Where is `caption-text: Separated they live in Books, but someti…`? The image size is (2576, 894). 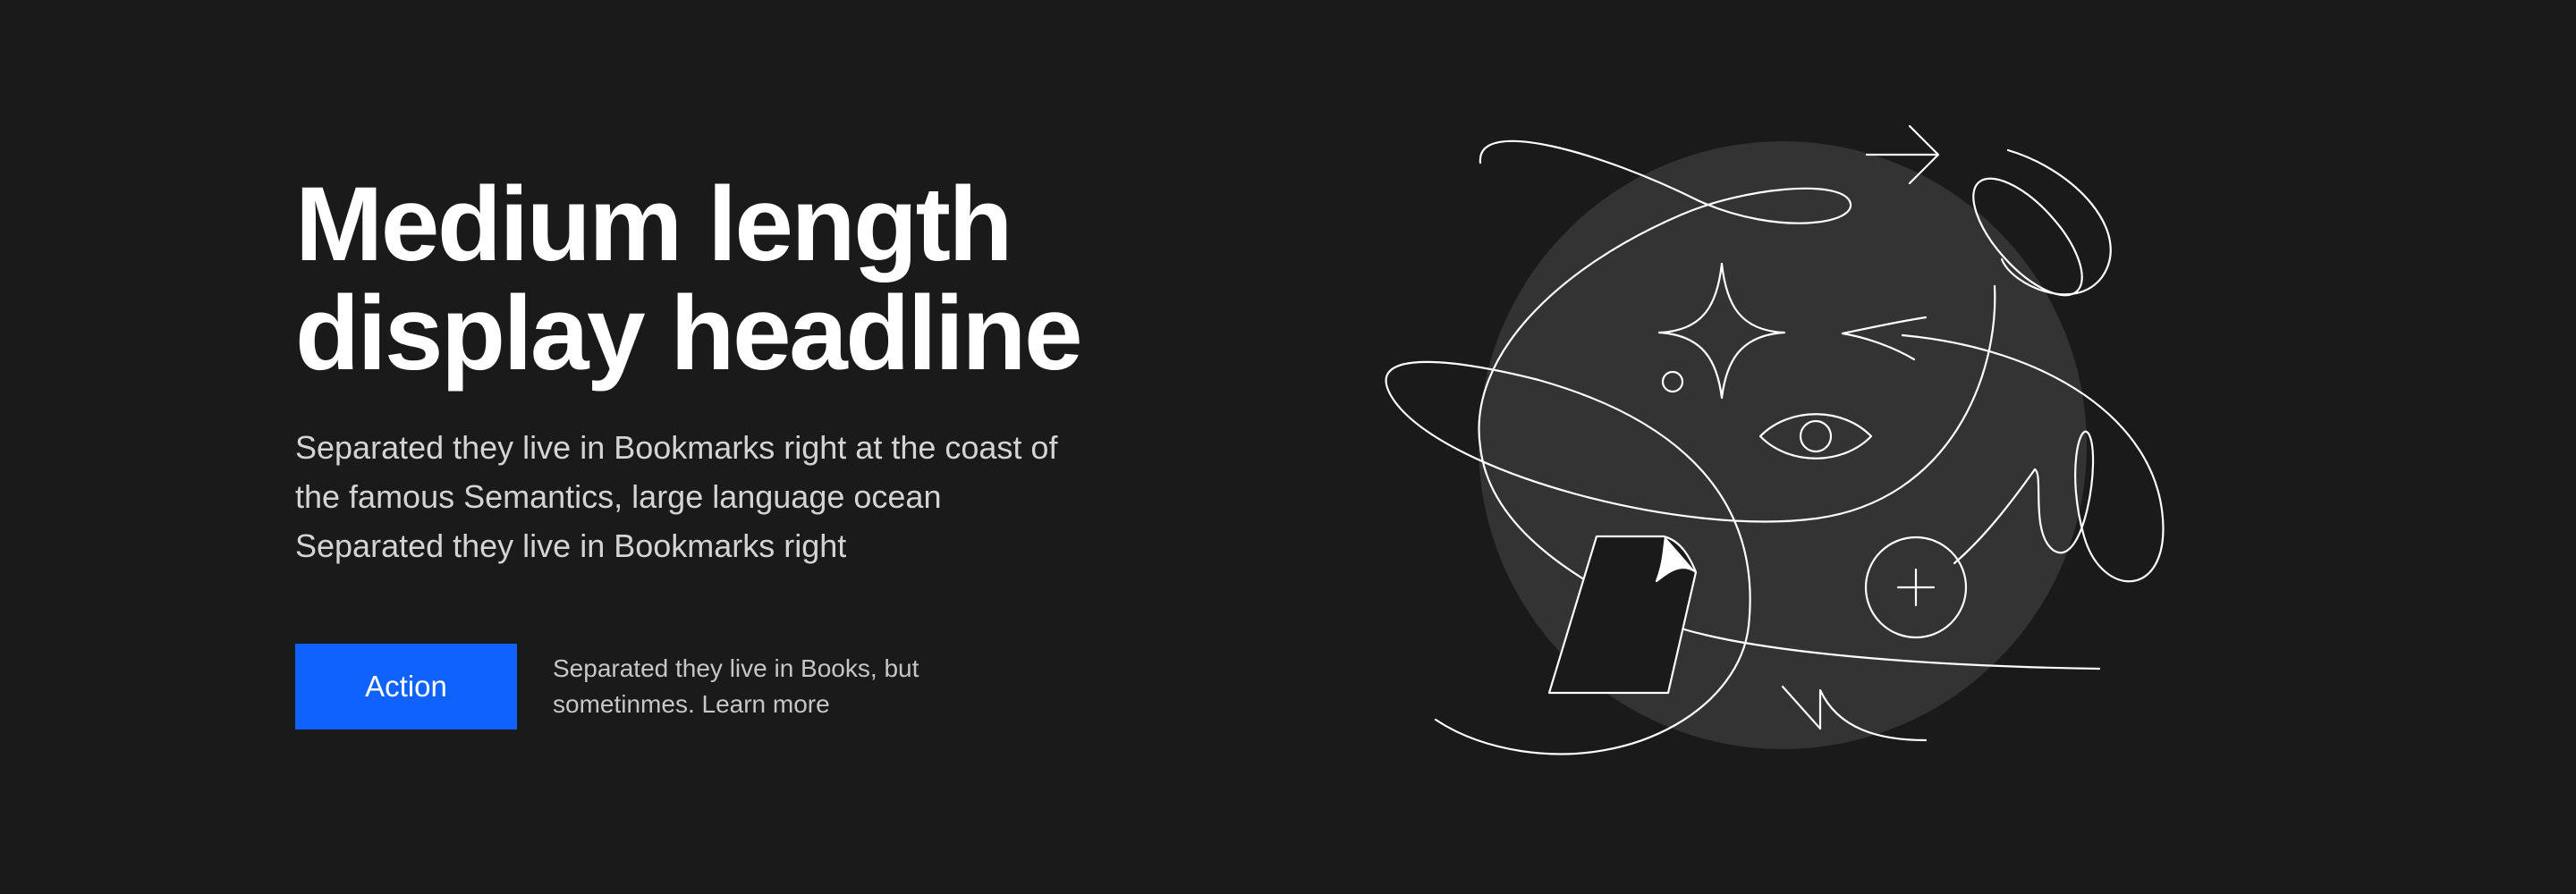
caption-text: Separated they live in Books, but someti… is located at coordinates (803, 686).